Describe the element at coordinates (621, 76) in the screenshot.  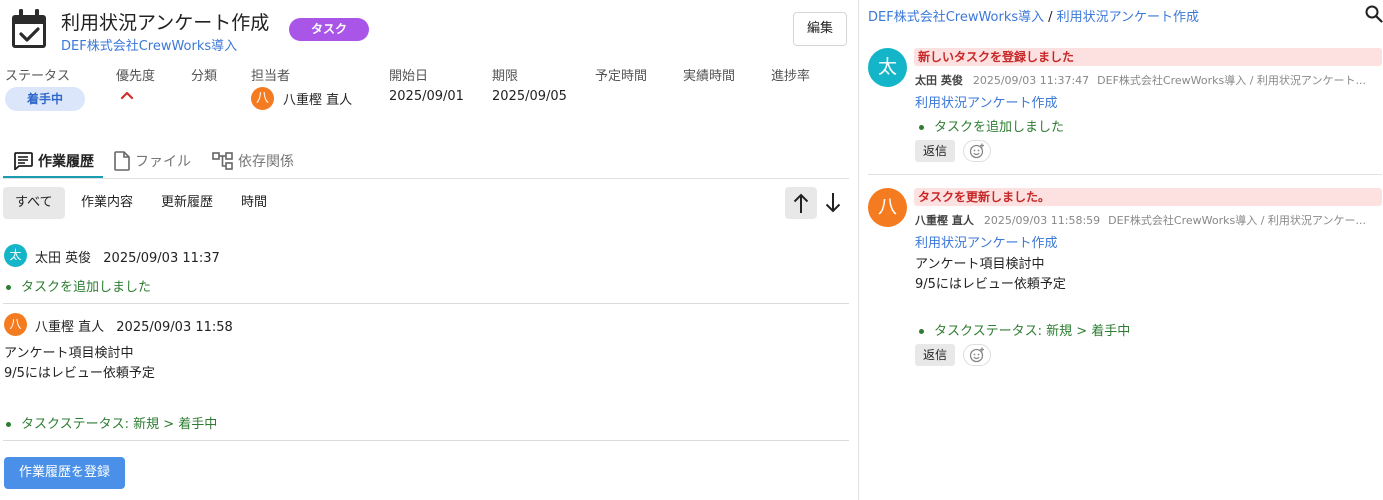
I see `planned-time-label: 予定時間` at that location.